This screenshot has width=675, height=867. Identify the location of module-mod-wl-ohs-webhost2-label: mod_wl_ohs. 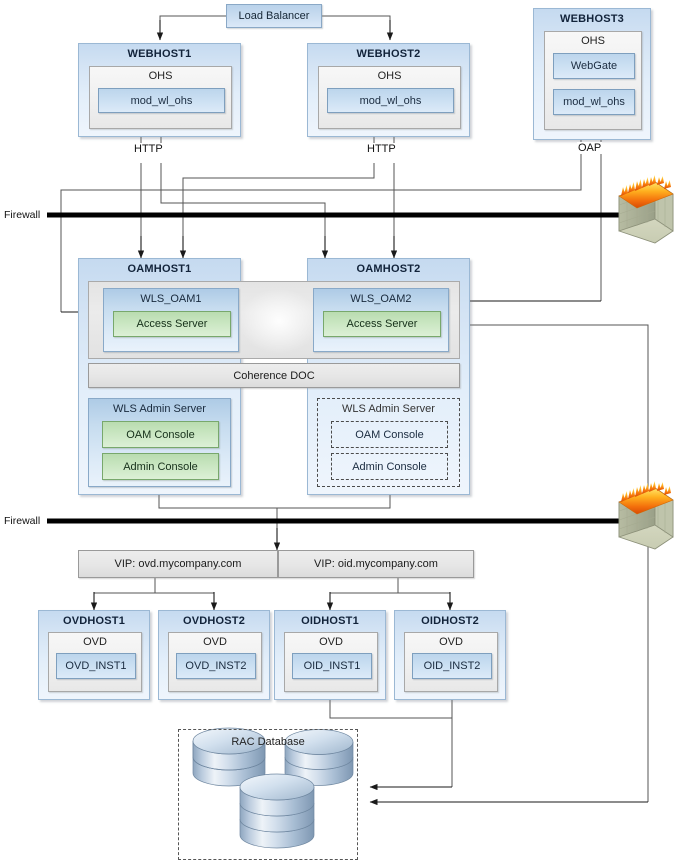
(390, 100).